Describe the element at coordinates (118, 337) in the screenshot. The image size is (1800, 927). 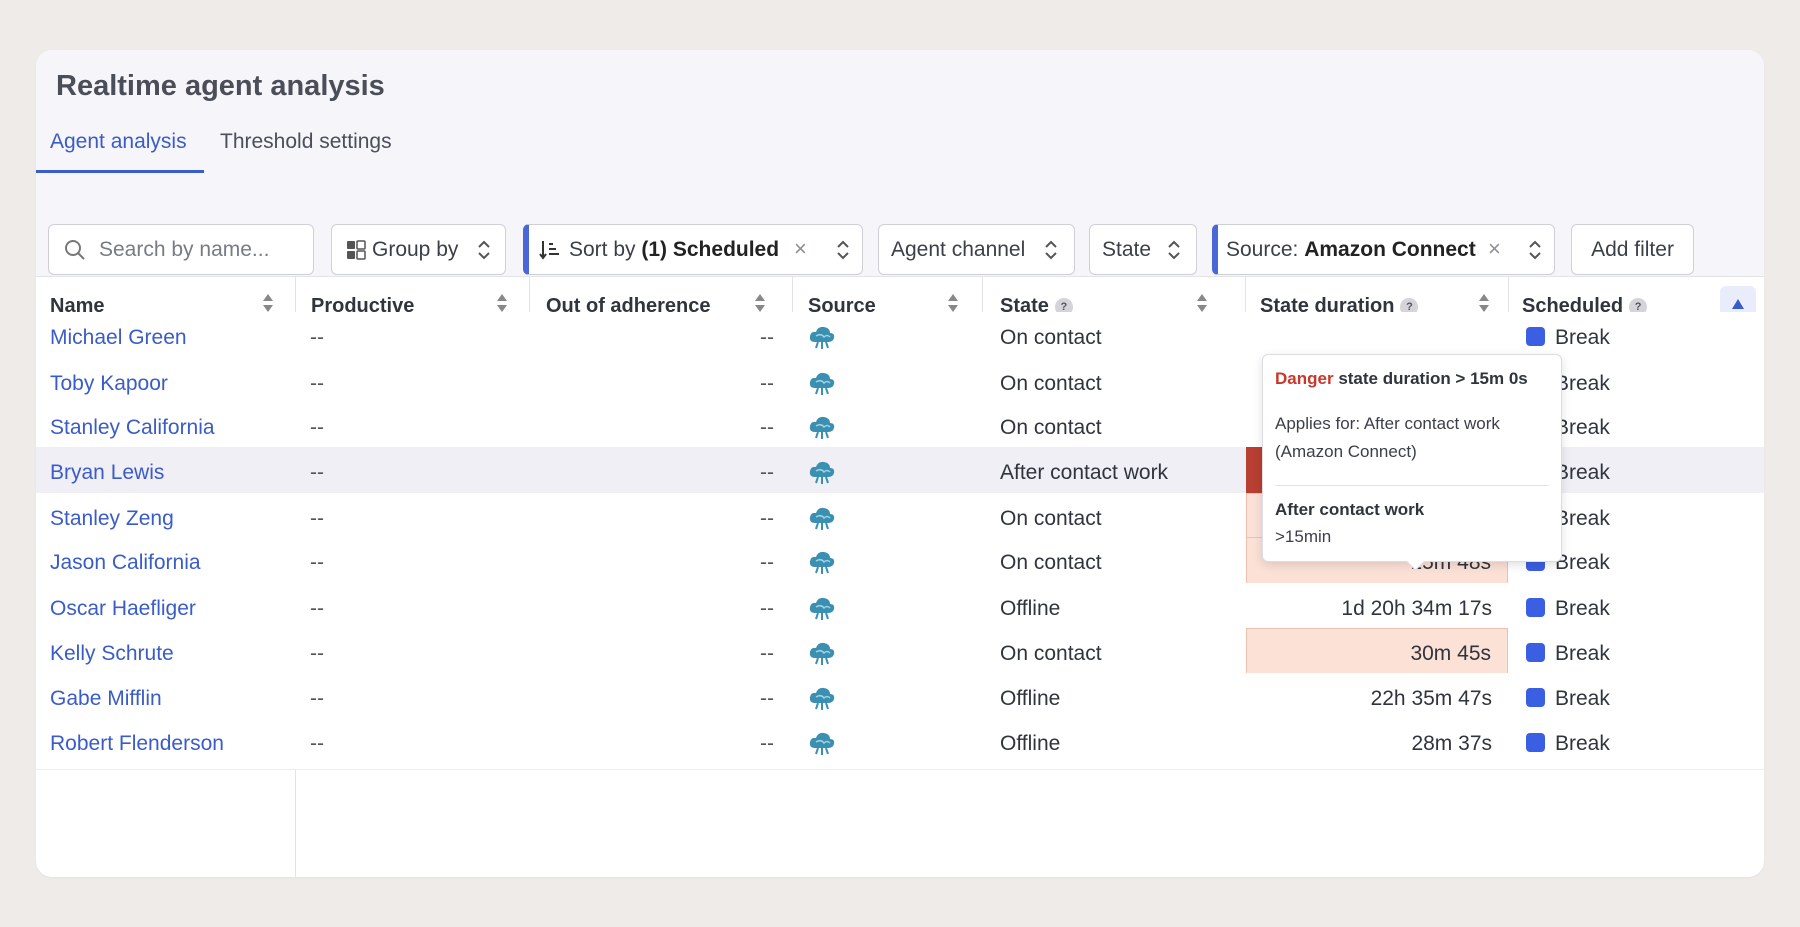
I see `agent-name-link: Michael Green` at that location.